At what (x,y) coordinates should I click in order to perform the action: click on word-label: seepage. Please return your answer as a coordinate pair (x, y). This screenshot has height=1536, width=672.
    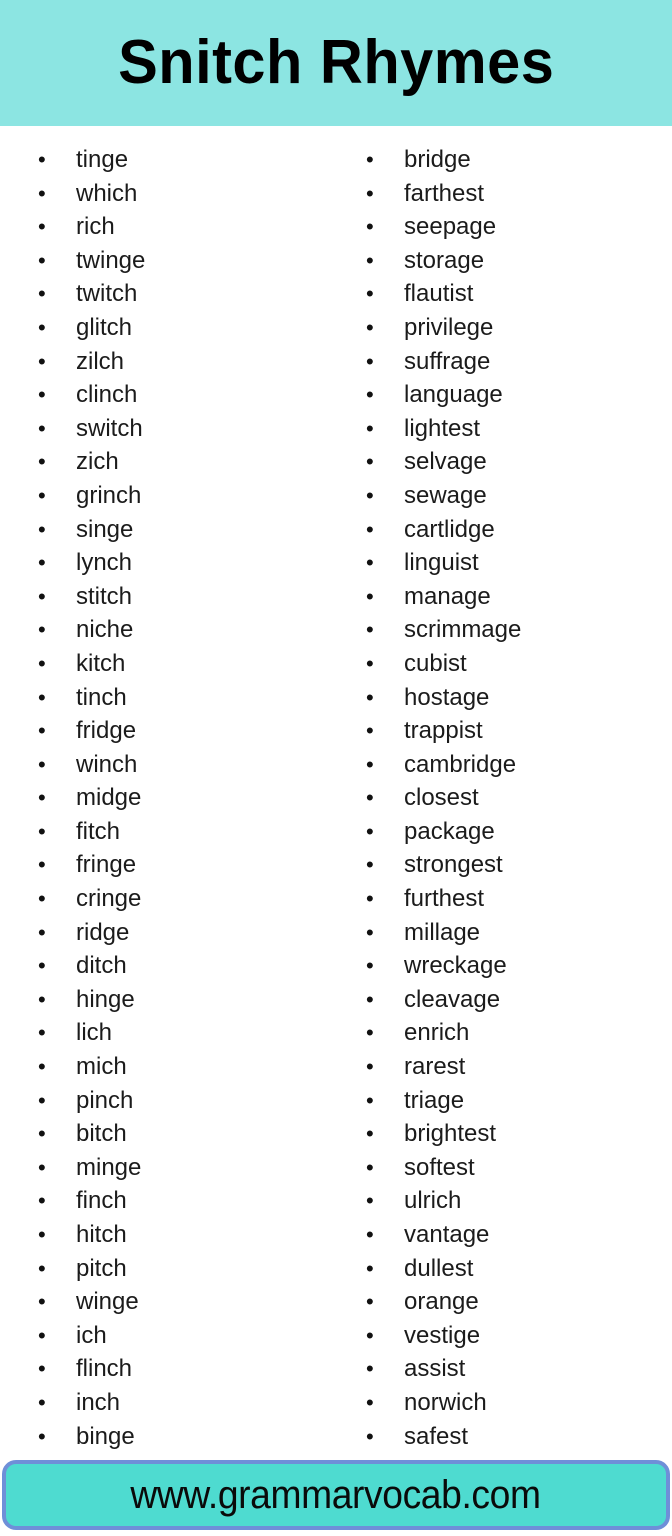
    Looking at the image, I should click on (450, 227).